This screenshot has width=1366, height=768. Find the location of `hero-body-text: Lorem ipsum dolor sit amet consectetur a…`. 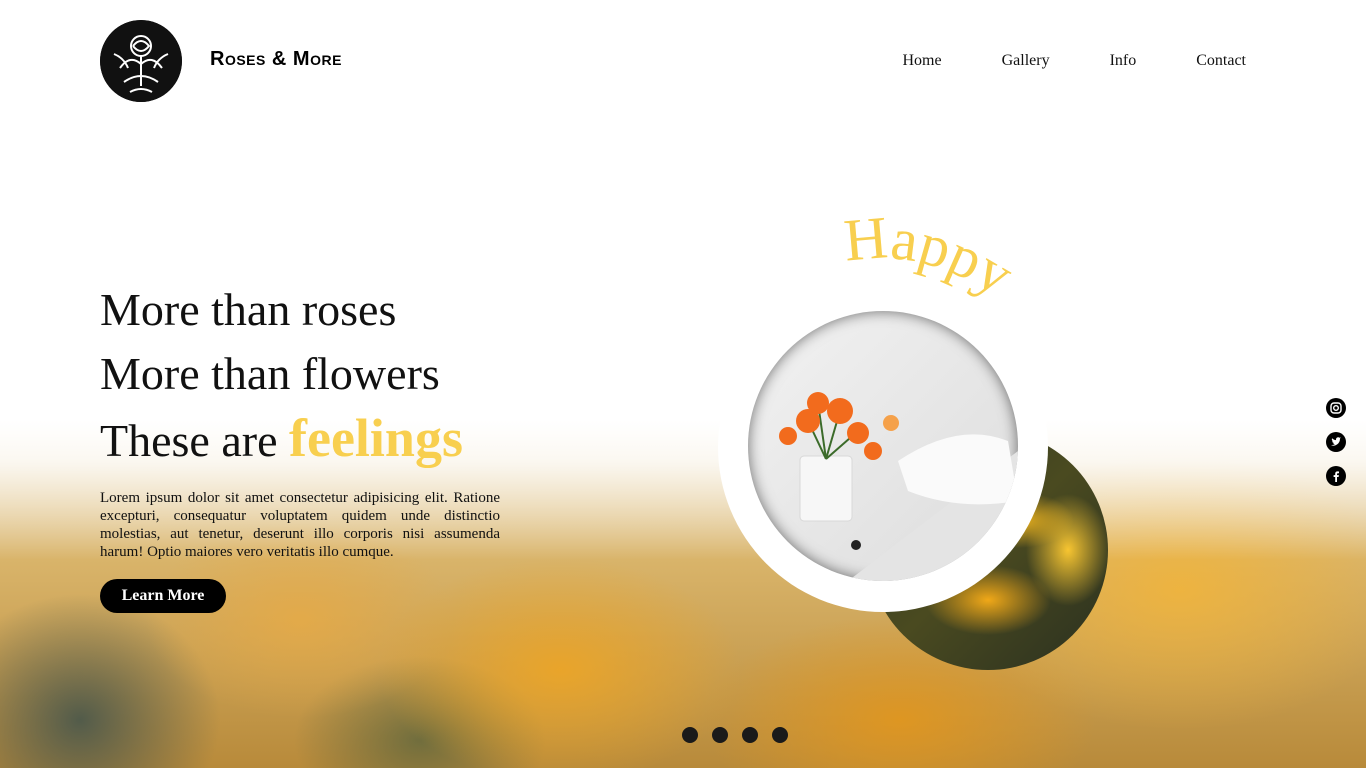

hero-body-text: Lorem ipsum dolor sit amet consectetur a… is located at coordinates (300, 525).